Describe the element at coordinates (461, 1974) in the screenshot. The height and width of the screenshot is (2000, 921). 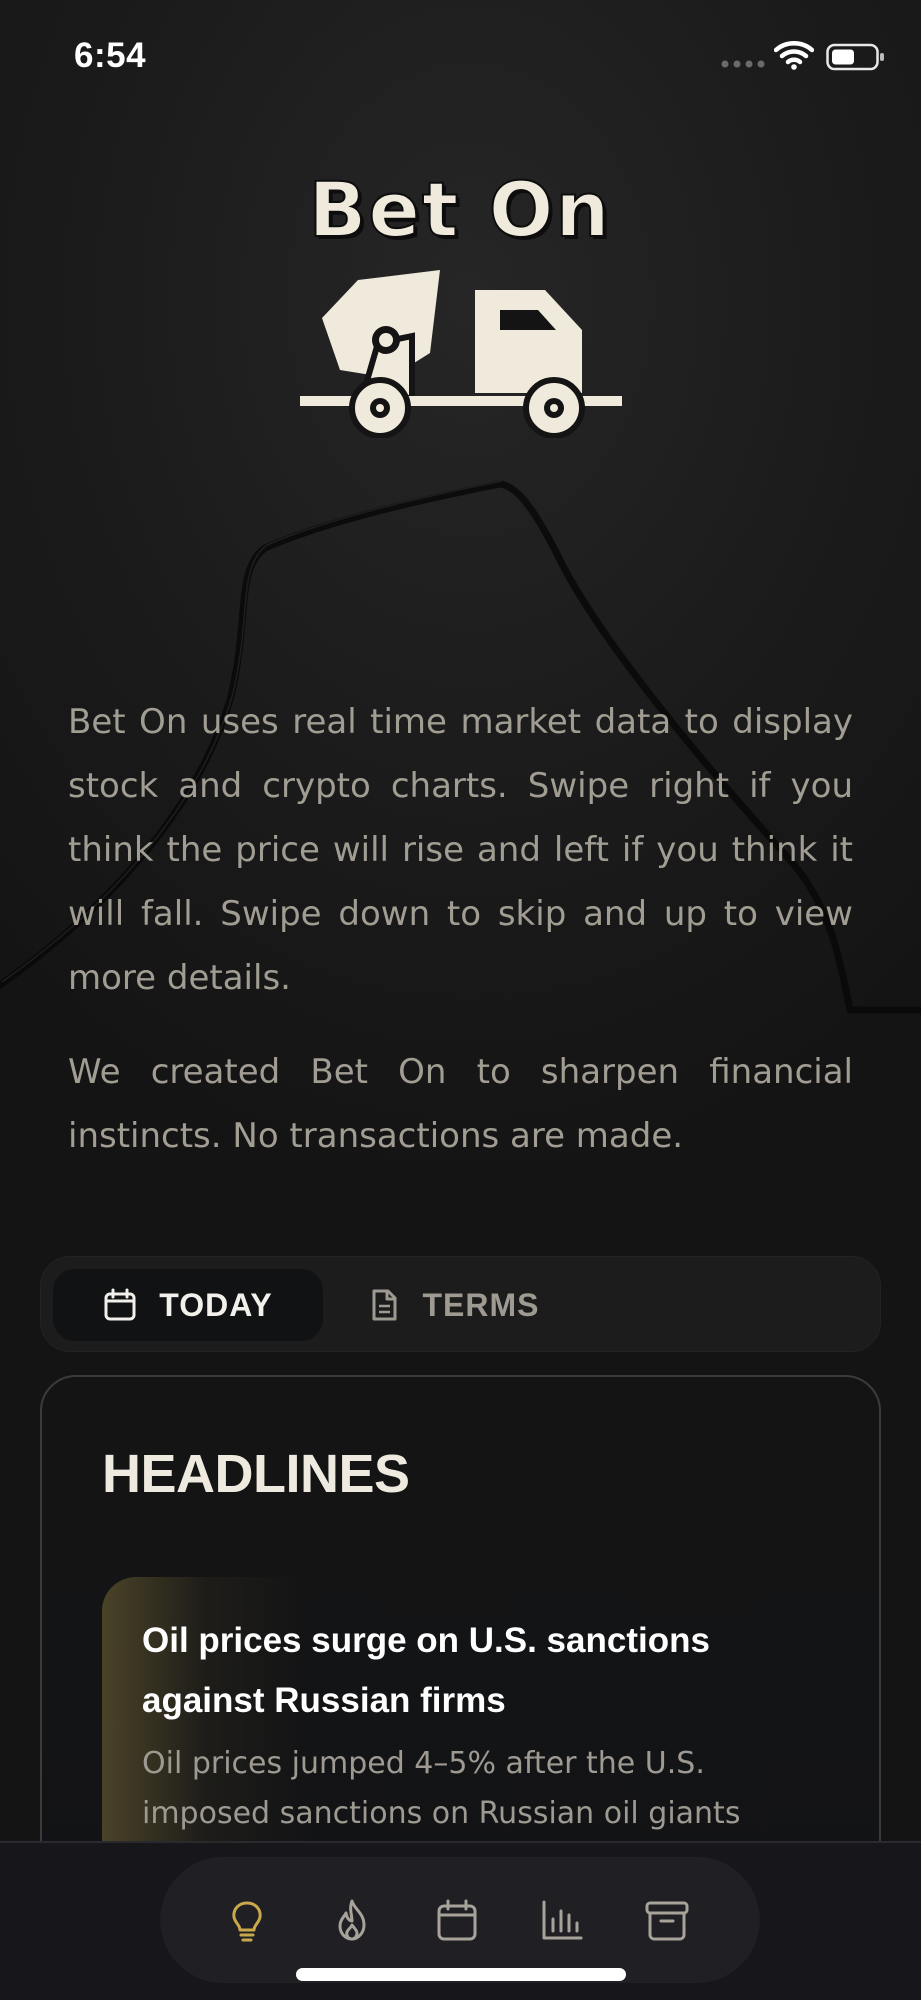
I see `home-indicator` at that location.